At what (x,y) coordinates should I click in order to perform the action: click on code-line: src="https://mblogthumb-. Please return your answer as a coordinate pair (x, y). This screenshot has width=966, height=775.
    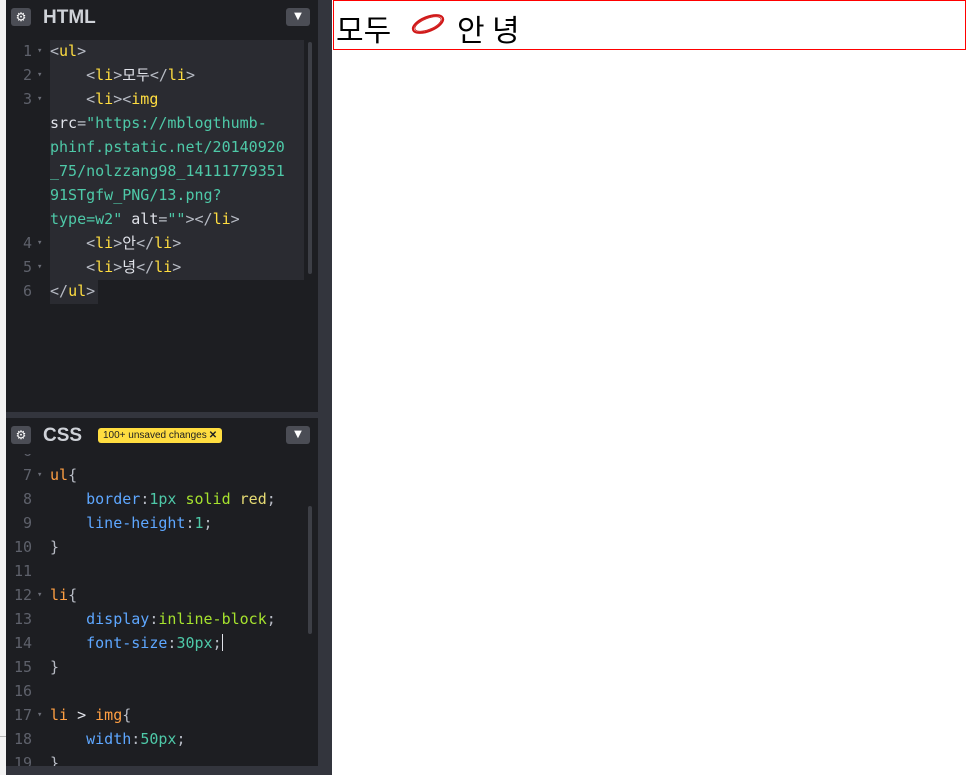
    Looking at the image, I should click on (162, 123).